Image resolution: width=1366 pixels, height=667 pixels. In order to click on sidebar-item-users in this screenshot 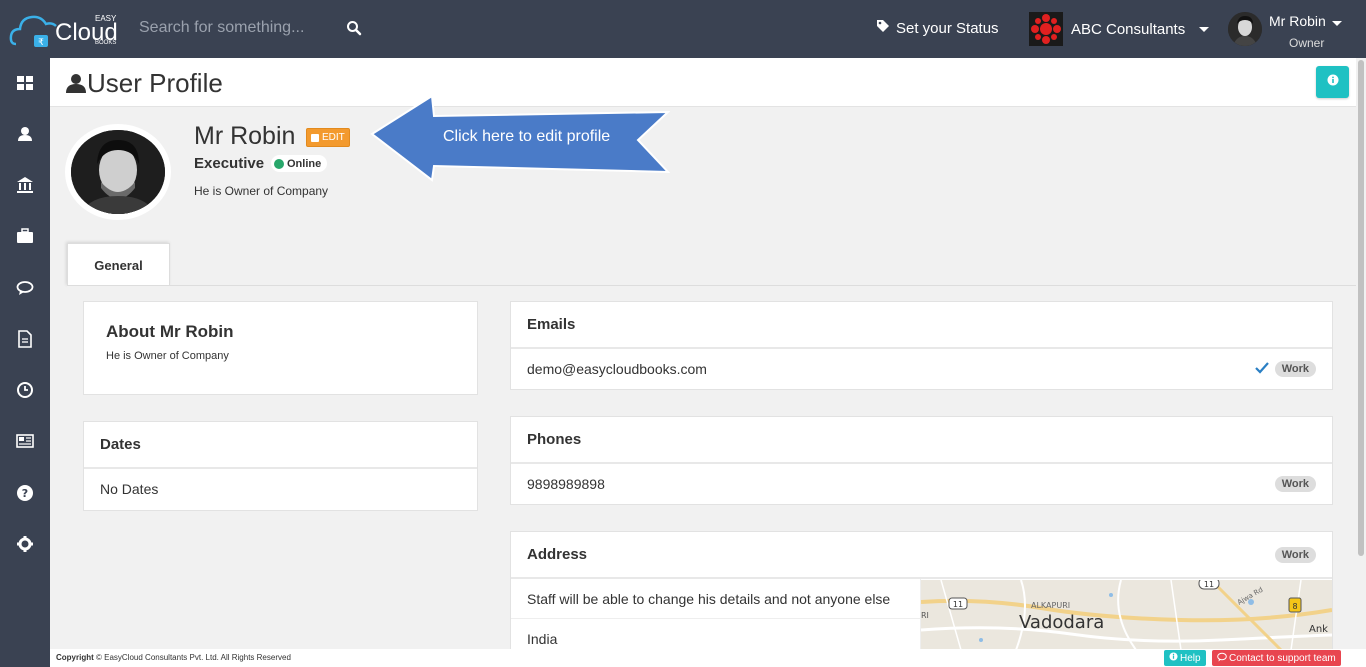, I will do `click(25, 136)`.